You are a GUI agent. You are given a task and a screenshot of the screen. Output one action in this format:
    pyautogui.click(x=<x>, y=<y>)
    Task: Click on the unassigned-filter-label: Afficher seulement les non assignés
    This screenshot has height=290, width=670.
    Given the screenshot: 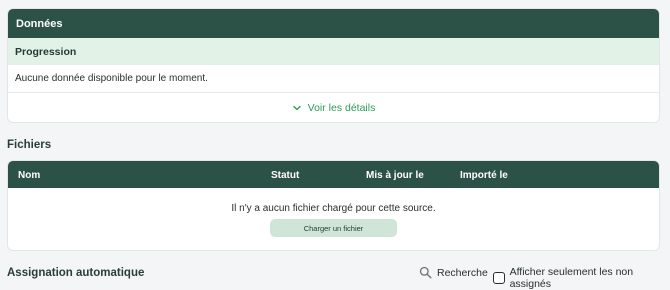 What is the action you would take?
    pyautogui.click(x=571, y=278)
    